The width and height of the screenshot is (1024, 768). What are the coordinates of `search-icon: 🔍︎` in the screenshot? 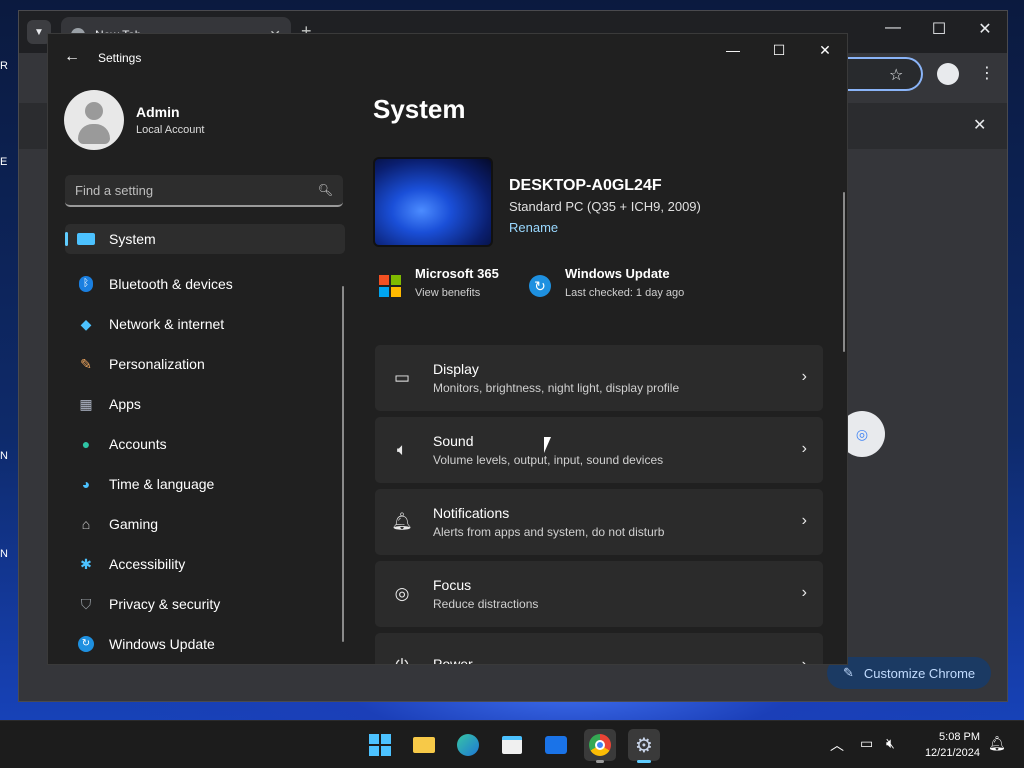 It's located at (325, 190).